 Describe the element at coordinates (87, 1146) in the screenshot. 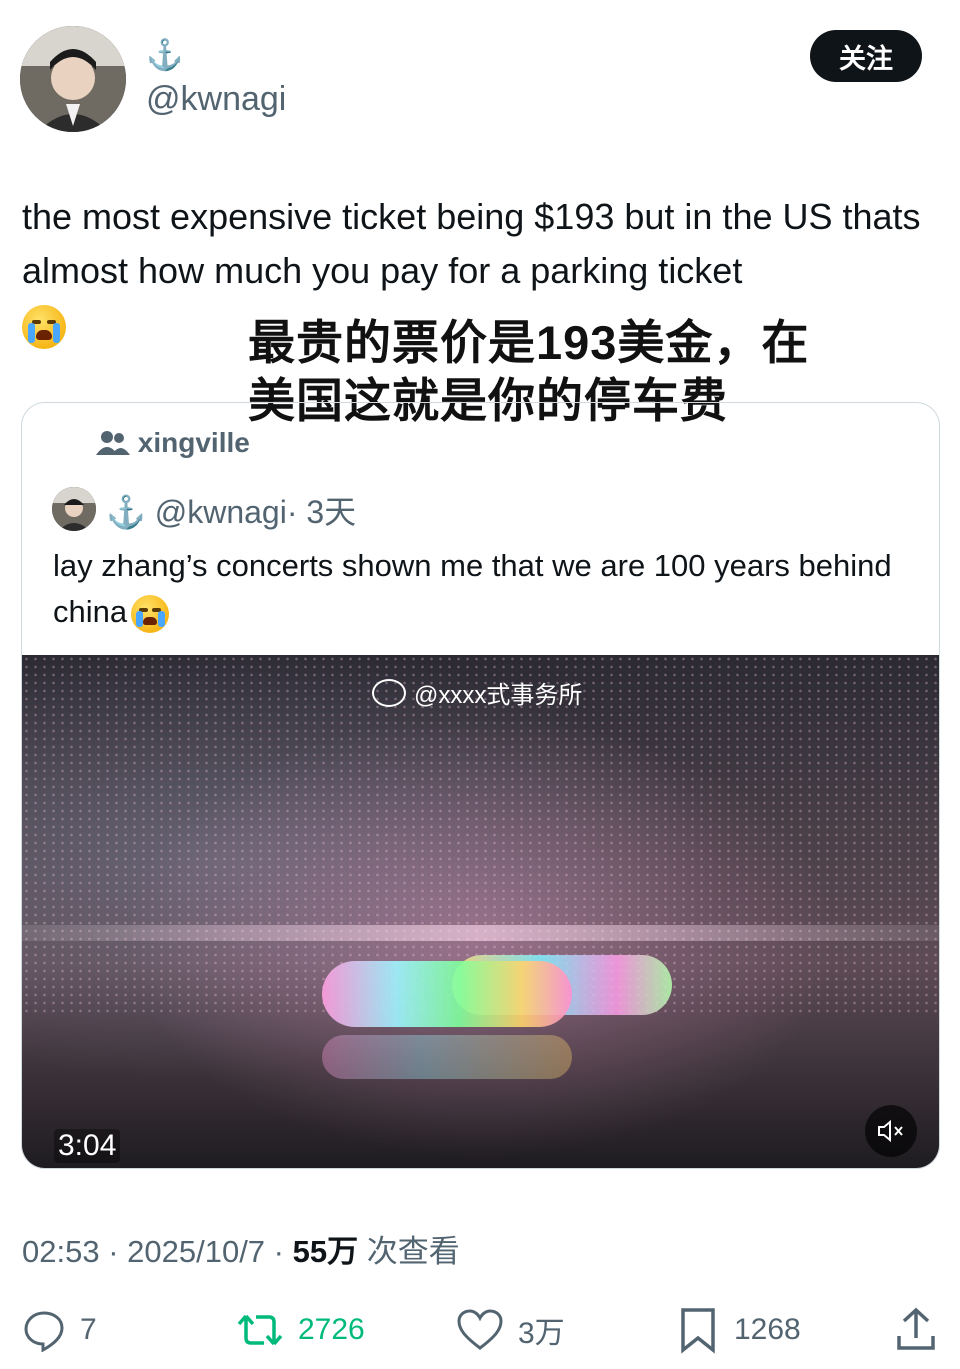

I see `video-duration: 3:04` at that location.